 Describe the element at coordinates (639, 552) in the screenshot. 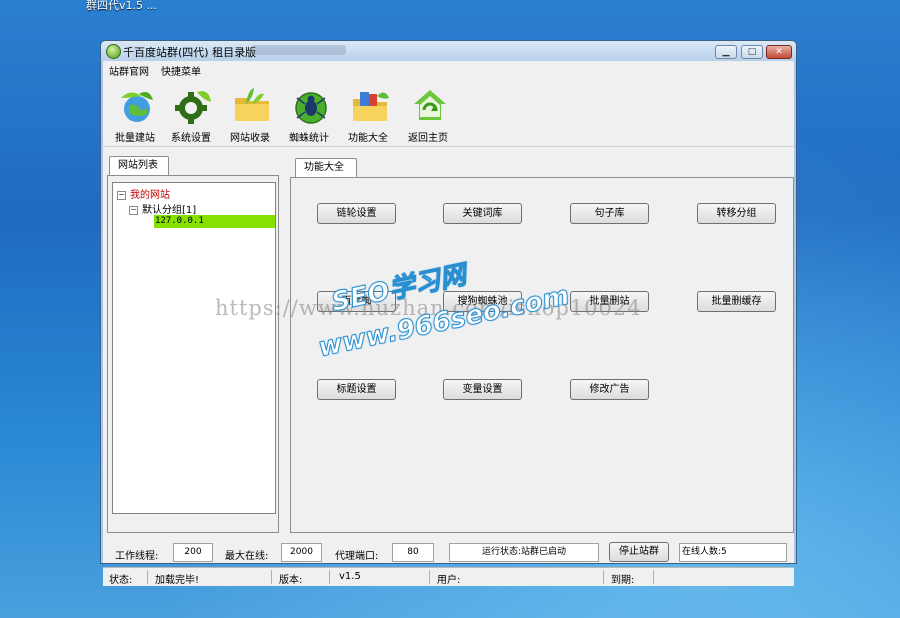

I see `stop-group-button: 停止站群` at that location.